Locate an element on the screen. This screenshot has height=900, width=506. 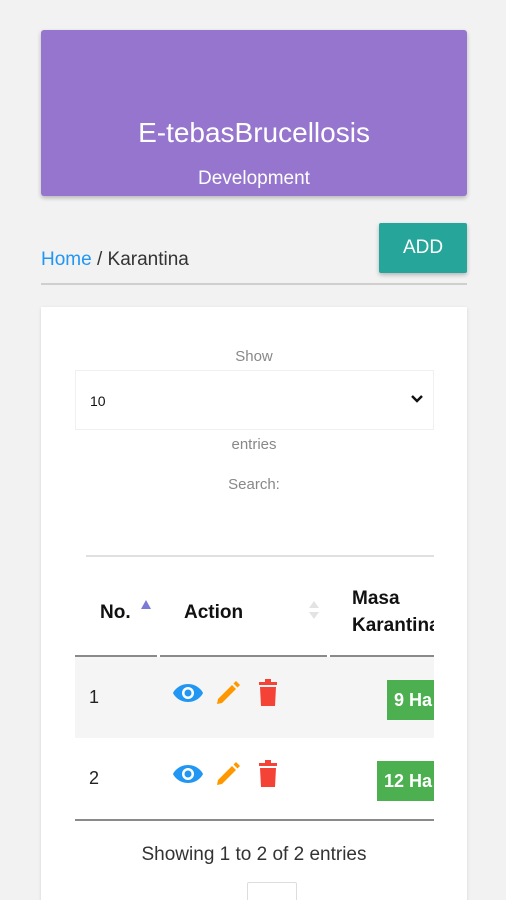
table-top-divider is located at coordinates (260, 556).